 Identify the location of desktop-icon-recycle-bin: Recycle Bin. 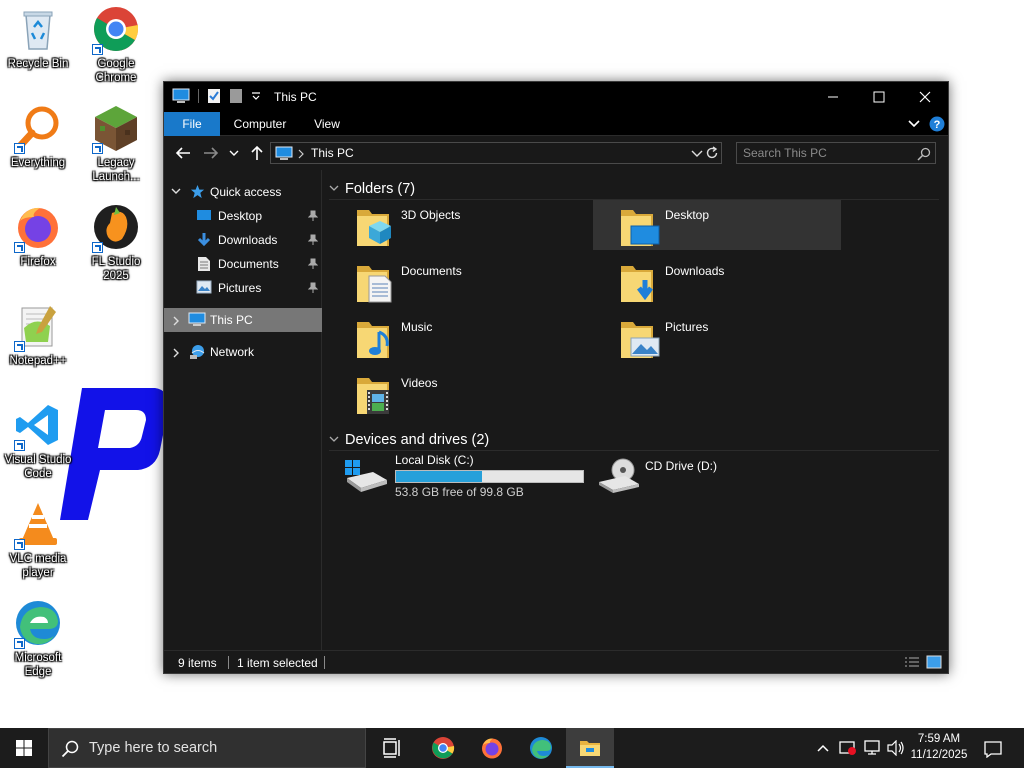
(38, 38).